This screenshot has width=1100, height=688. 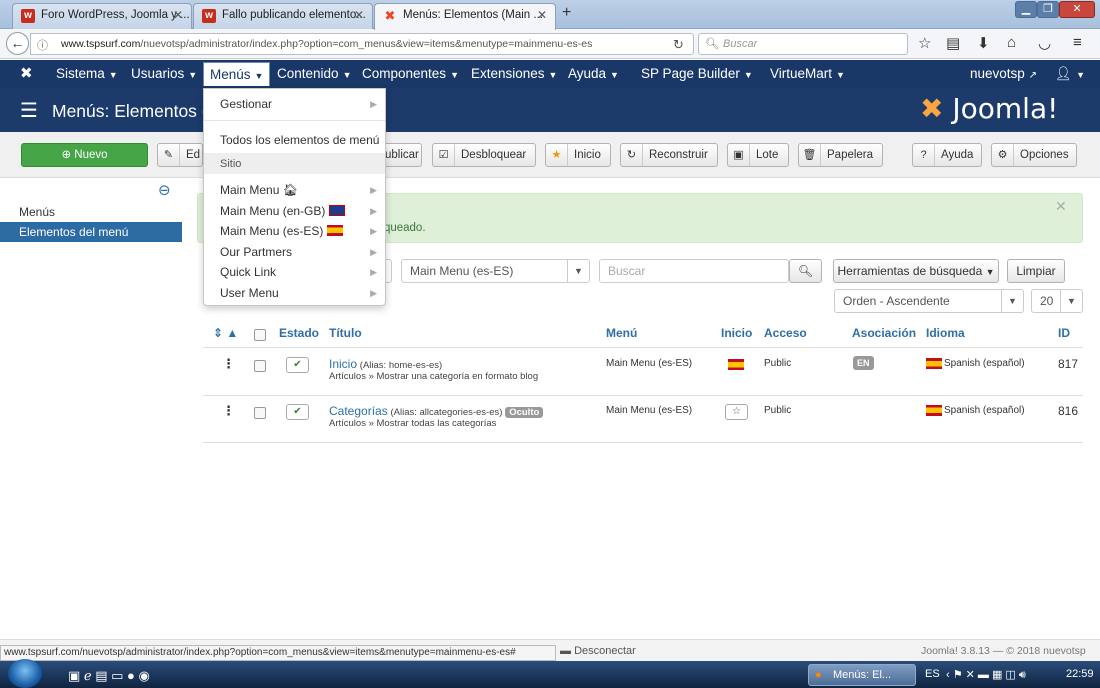 I want to click on sort-icon: ⇕ ▲, so click(x=225, y=333).